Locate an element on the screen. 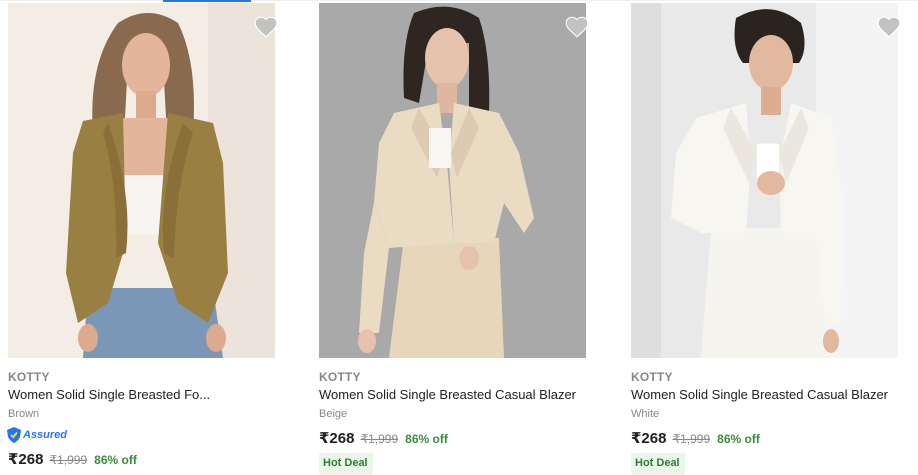  product-color: Brown is located at coordinates (24, 414).